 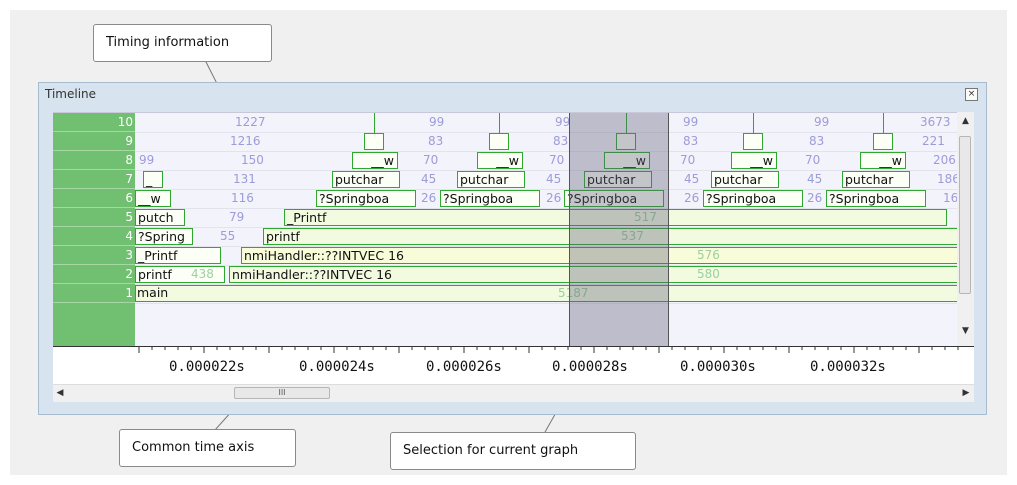 What do you see at coordinates (935, 122) in the screenshot?
I see `timing-value: 3673` at bounding box center [935, 122].